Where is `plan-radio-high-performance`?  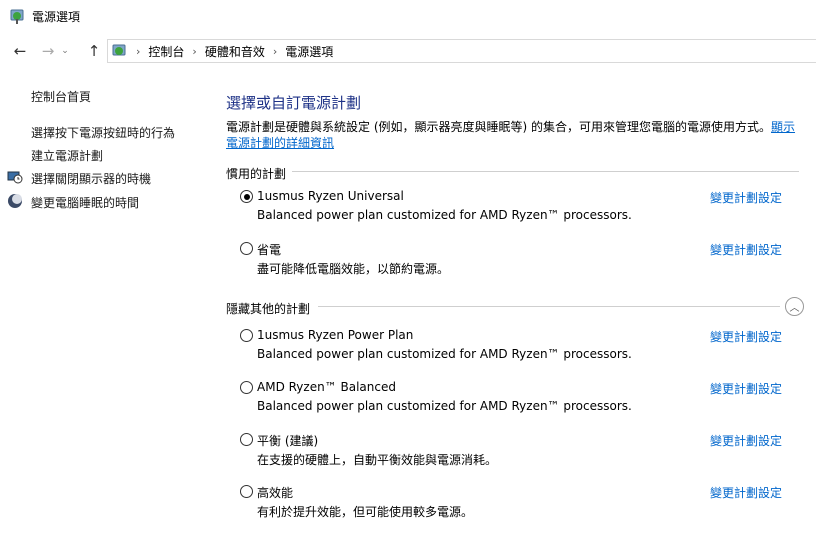 plan-radio-high-performance is located at coordinates (246, 491).